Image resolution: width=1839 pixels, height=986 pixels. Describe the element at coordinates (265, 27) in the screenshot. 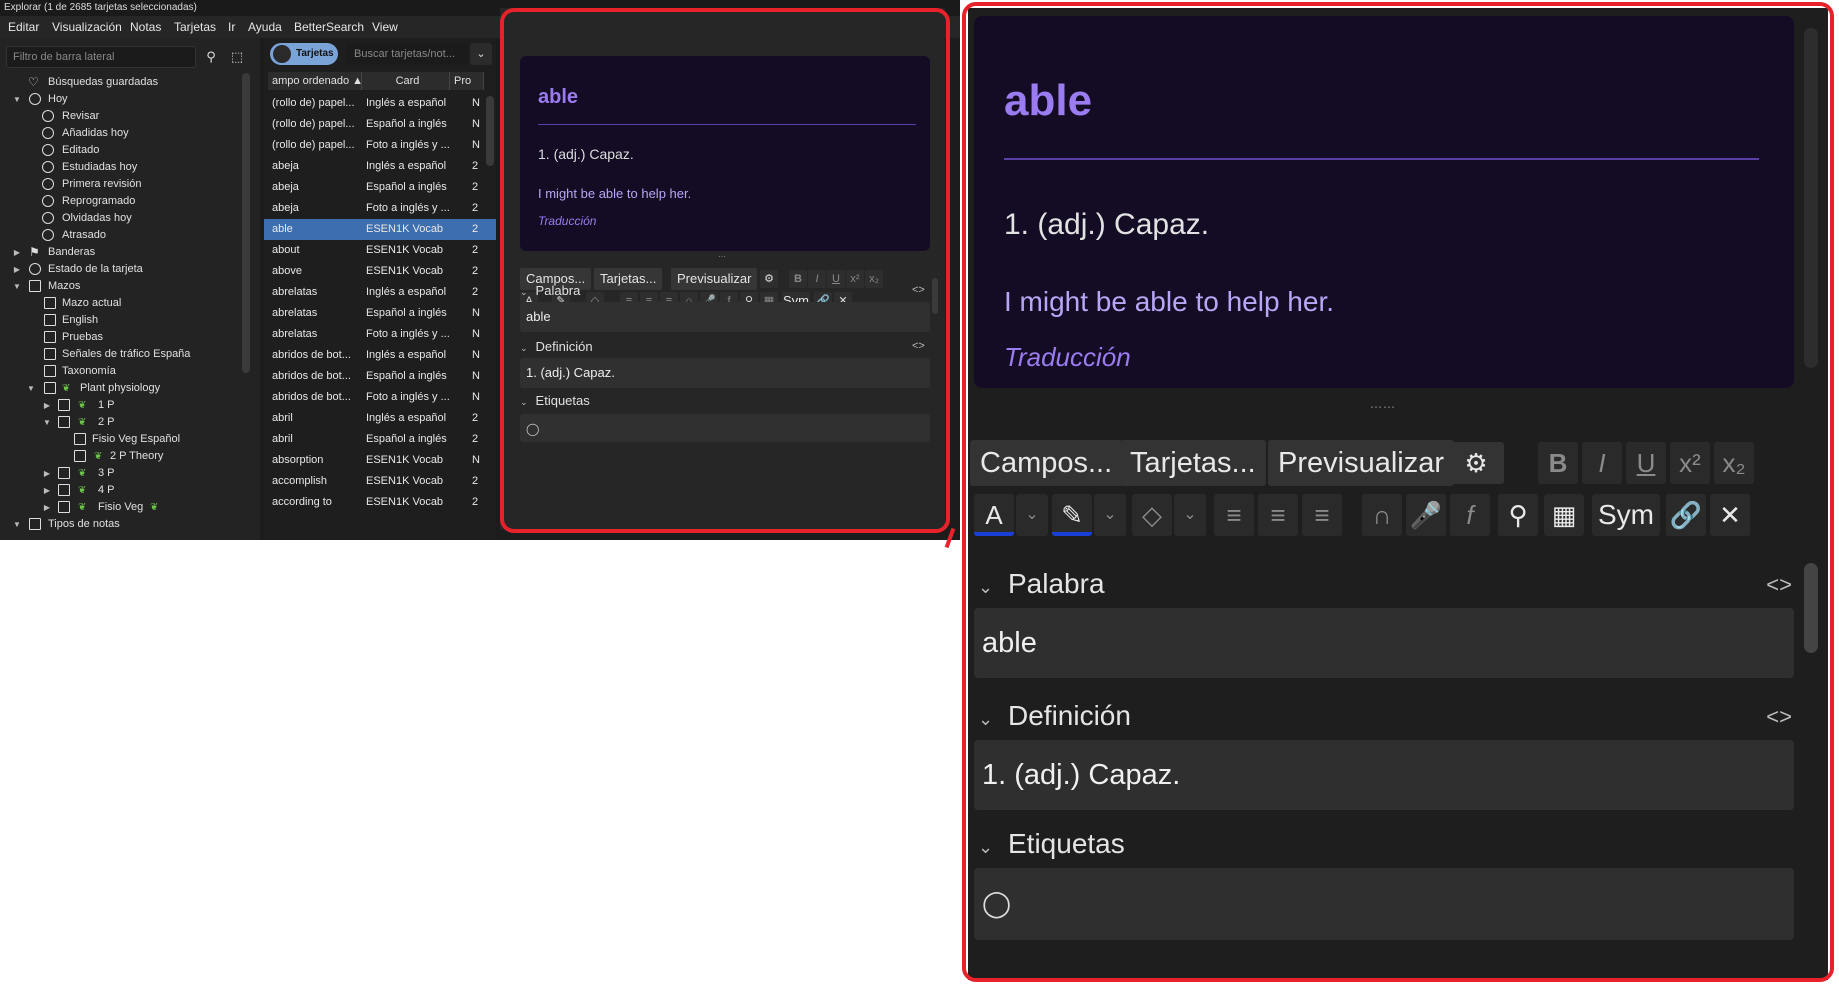

I see `menu-ayuda: Ayuda` at that location.